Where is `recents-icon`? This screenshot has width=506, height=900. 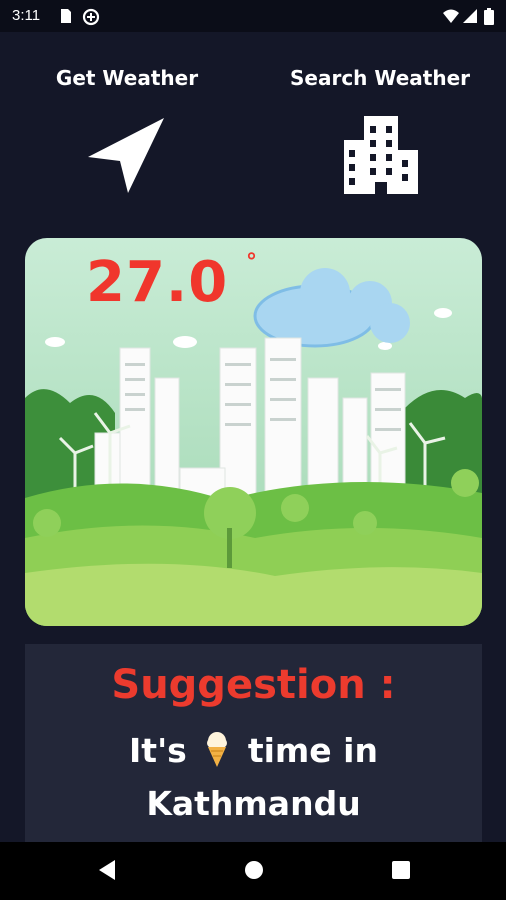 recents-icon is located at coordinates (401, 870).